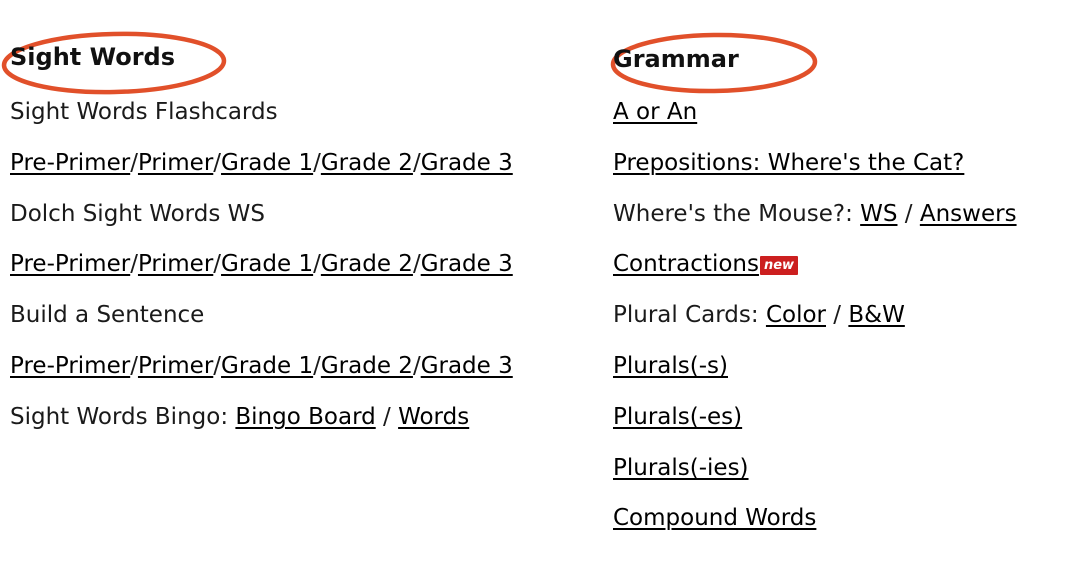 The width and height of the screenshot is (1080, 564). I want to click on label-plural-cards: Plural Cards:, so click(689, 315).